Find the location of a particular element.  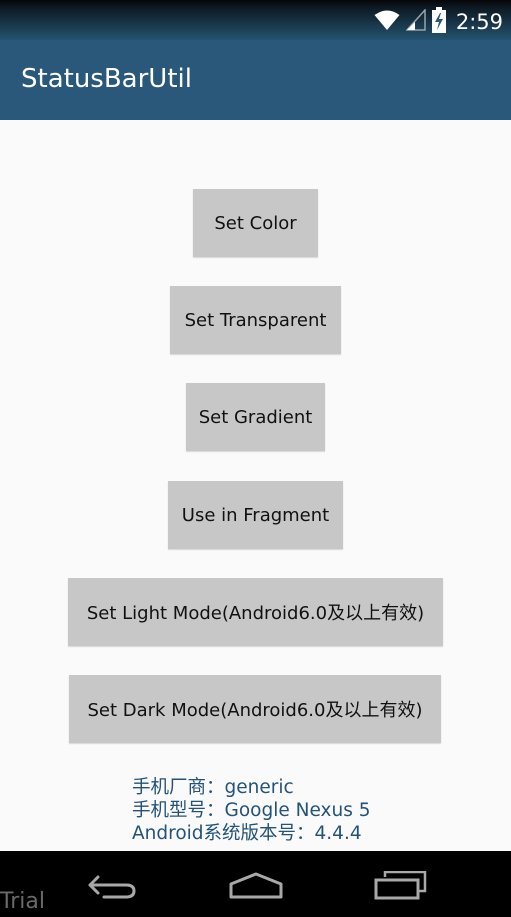

app-title: StatusBarUtil is located at coordinates (106, 79).